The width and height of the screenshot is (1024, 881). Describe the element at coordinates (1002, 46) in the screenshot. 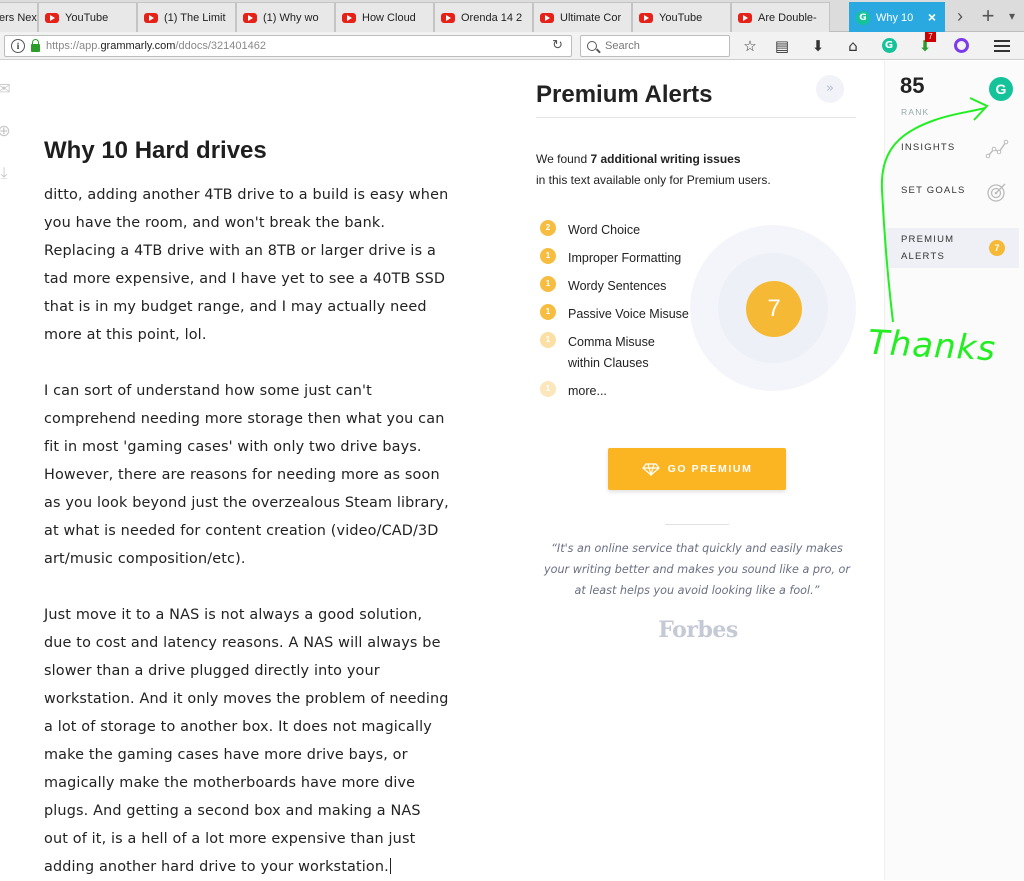

I see `menu-icon` at that location.